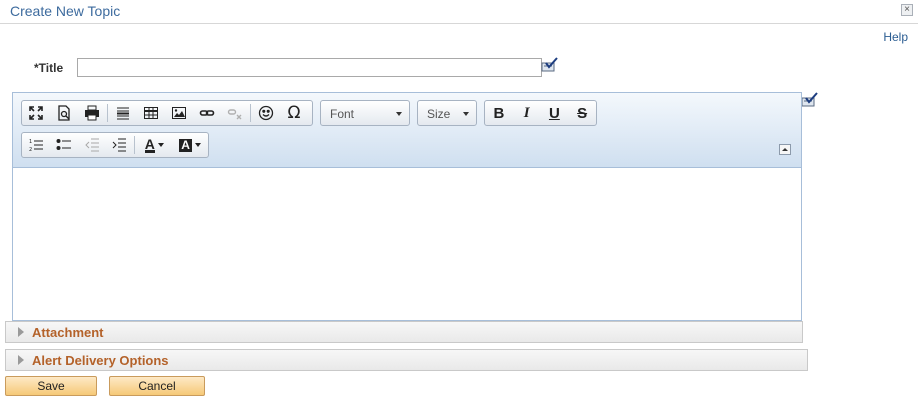  I want to click on toolbar-group-paragraph: 12 A A, so click(115, 145).